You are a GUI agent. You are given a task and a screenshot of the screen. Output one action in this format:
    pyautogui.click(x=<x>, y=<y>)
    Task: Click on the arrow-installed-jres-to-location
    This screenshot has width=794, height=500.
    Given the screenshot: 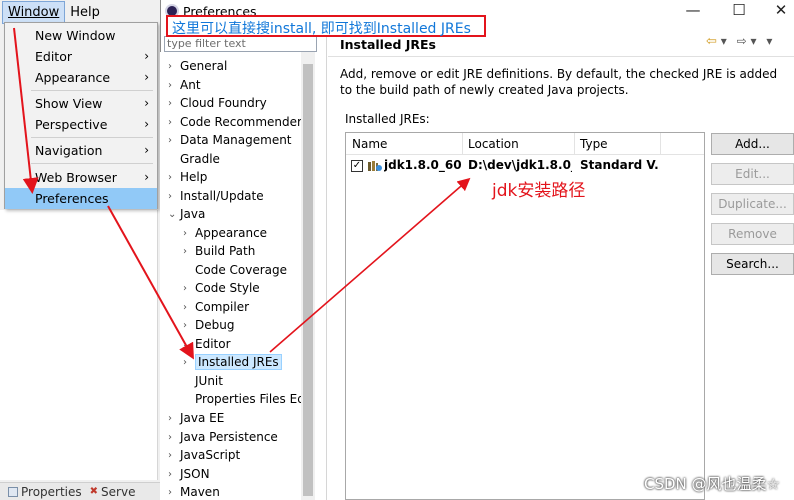 What is the action you would take?
    pyautogui.click(x=370, y=265)
    